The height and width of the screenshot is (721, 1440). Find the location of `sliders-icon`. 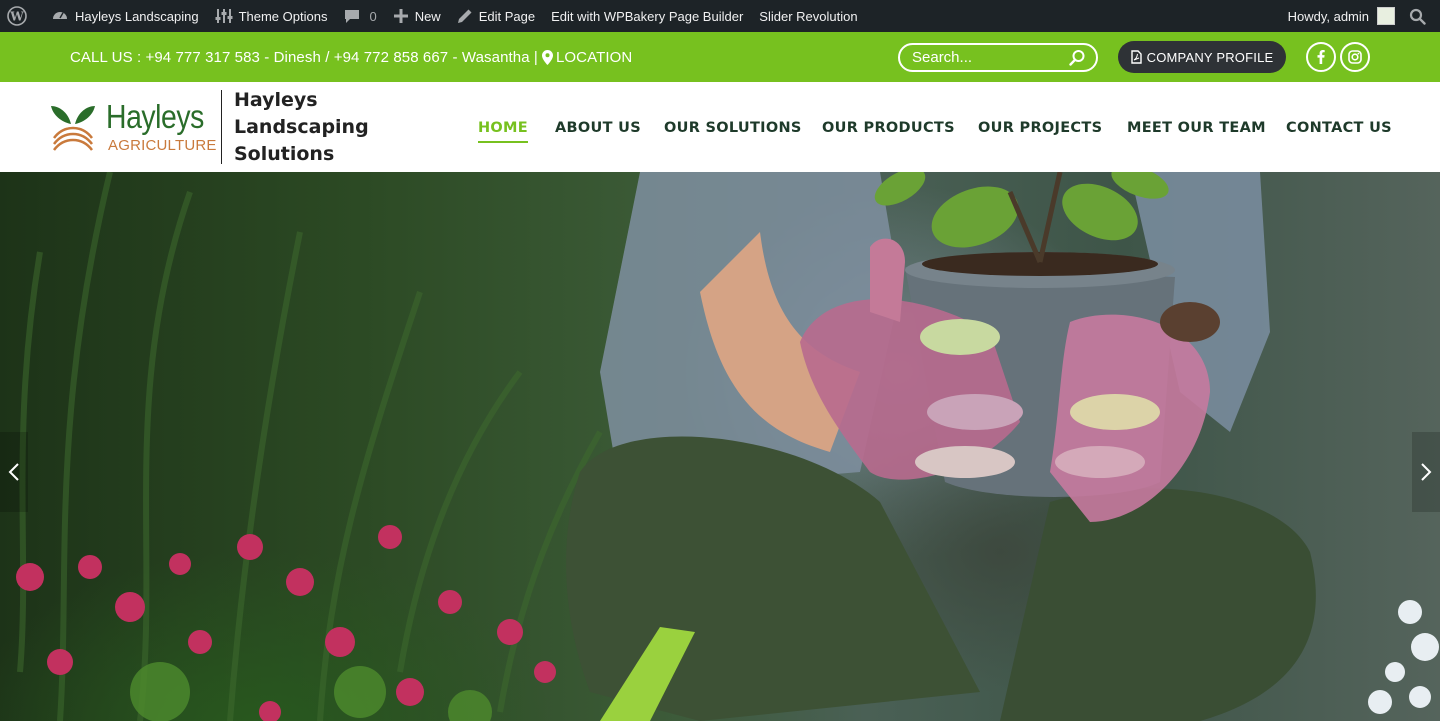

sliders-icon is located at coordinates (224, 16).